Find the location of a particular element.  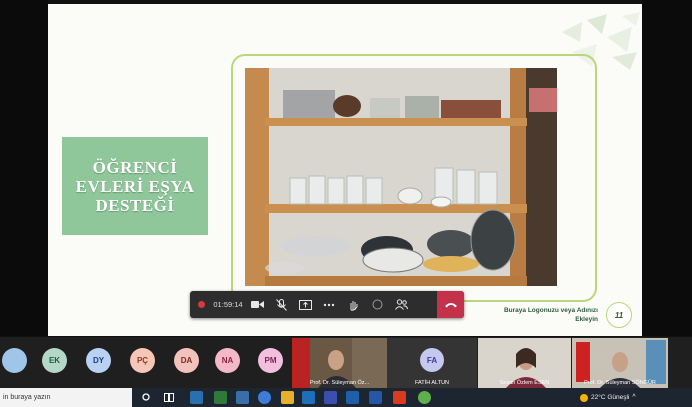

participant-avatar: PM is located at coordinates (270, 360).